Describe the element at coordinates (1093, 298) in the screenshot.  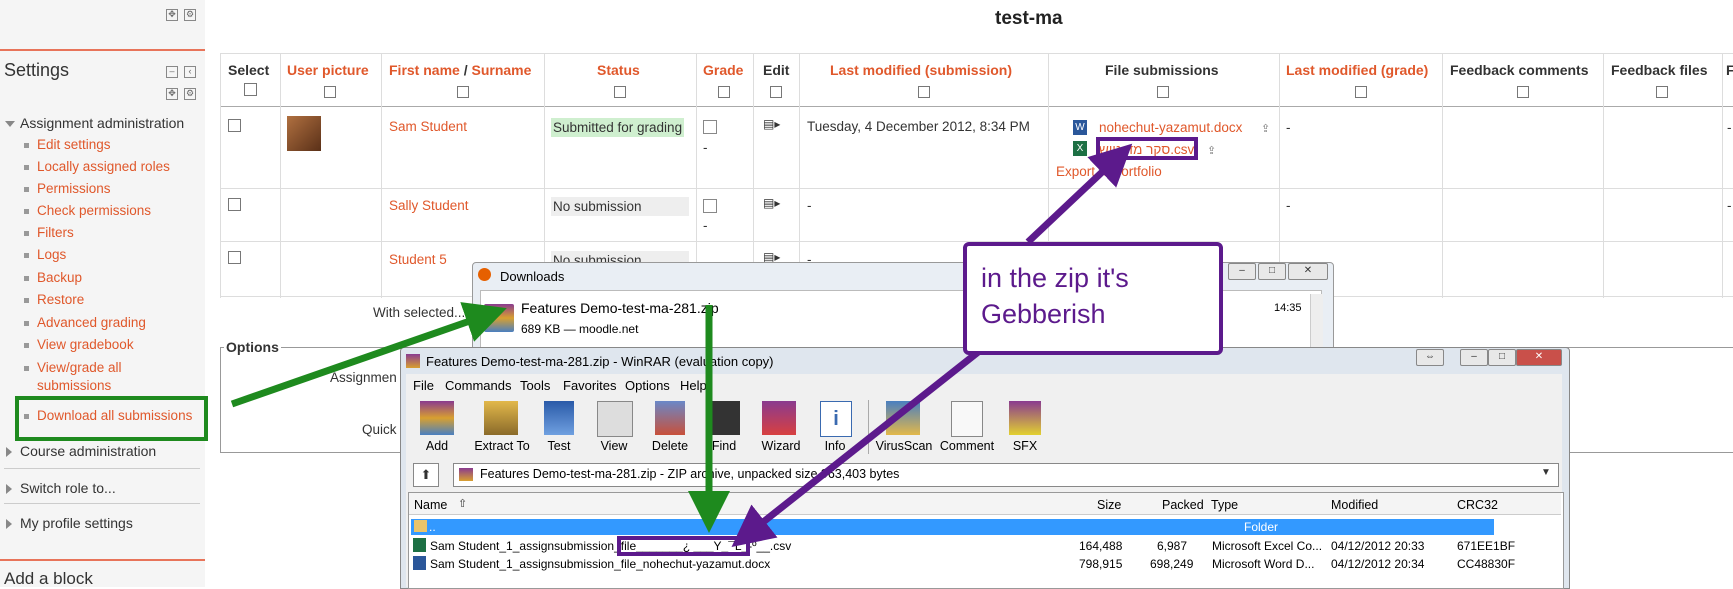
I see `annotation-callout: in the zip it's Gebberish` at that location.